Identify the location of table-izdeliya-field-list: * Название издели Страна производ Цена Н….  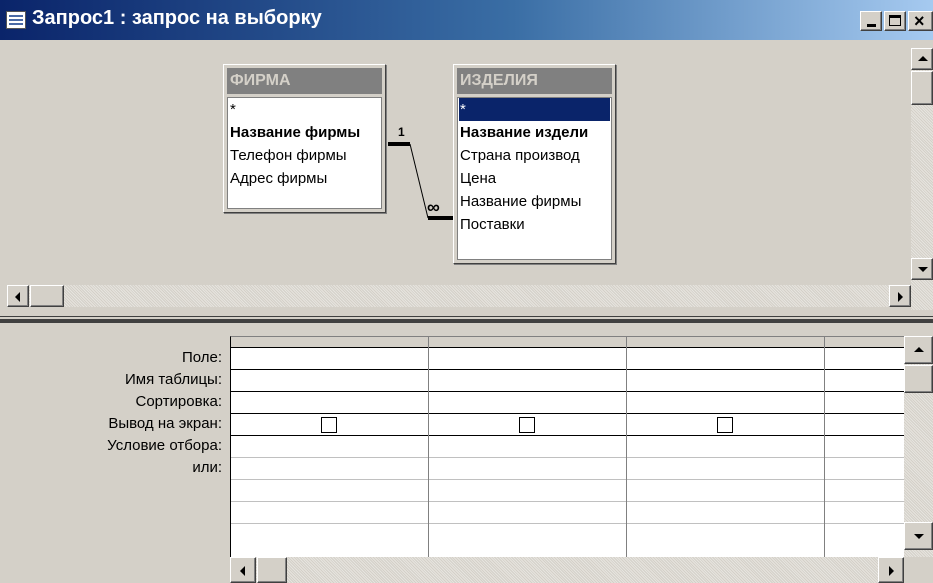
(534, 178).